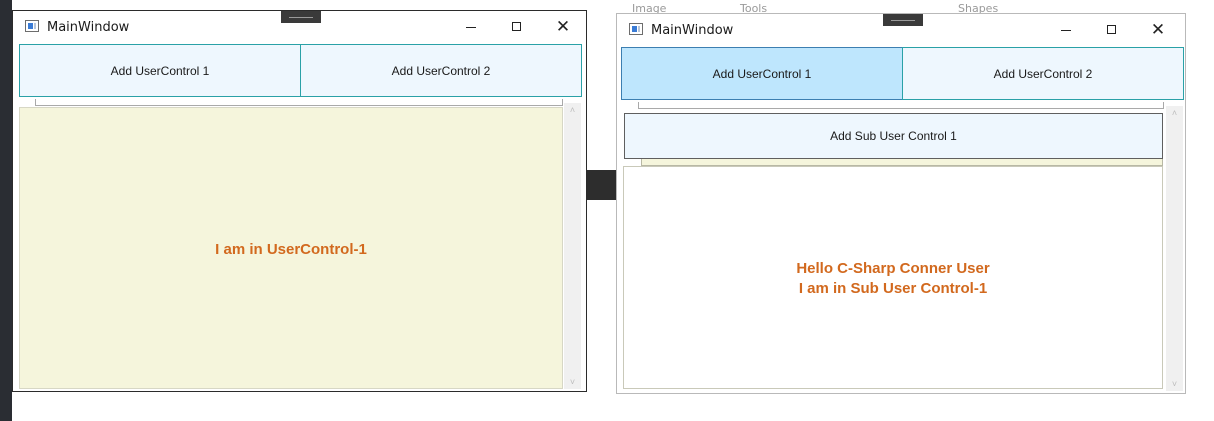 This screenshot has height=421, width=1214. I want to click on button-label: Add Sub User Control 1, so click(893, 136).